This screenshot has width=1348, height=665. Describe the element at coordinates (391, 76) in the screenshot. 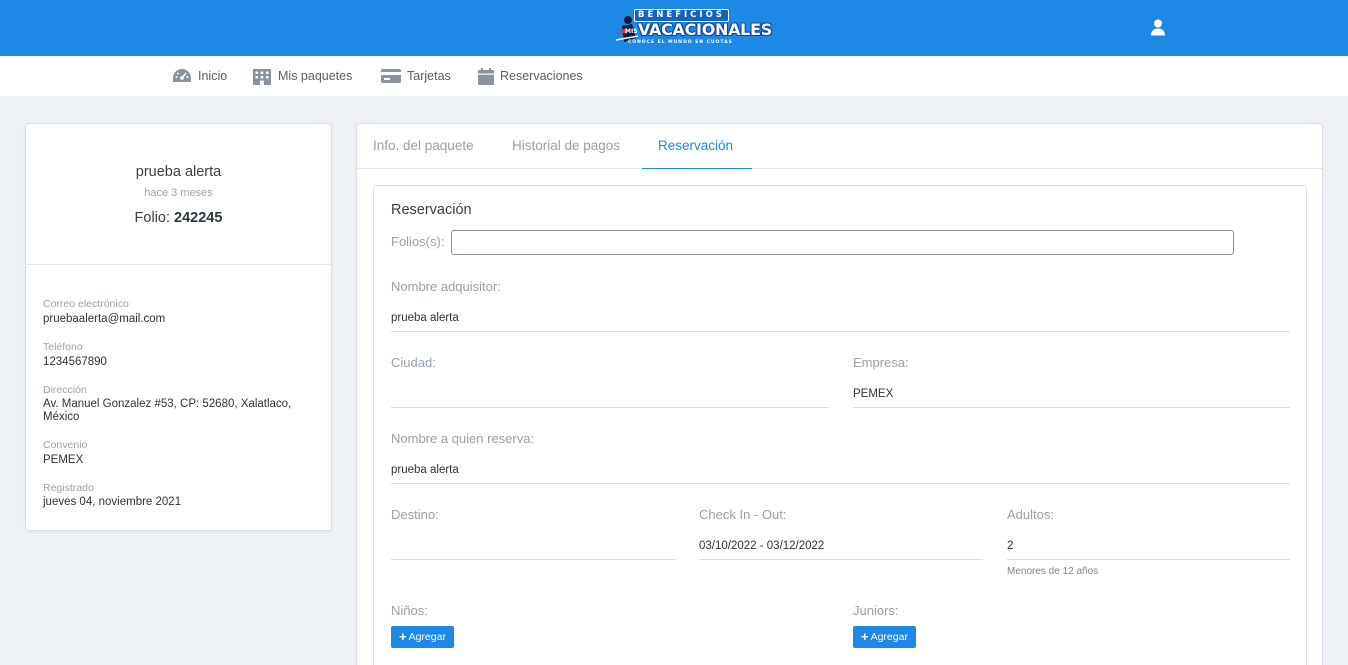

I see `credit-card-icon` at that location.